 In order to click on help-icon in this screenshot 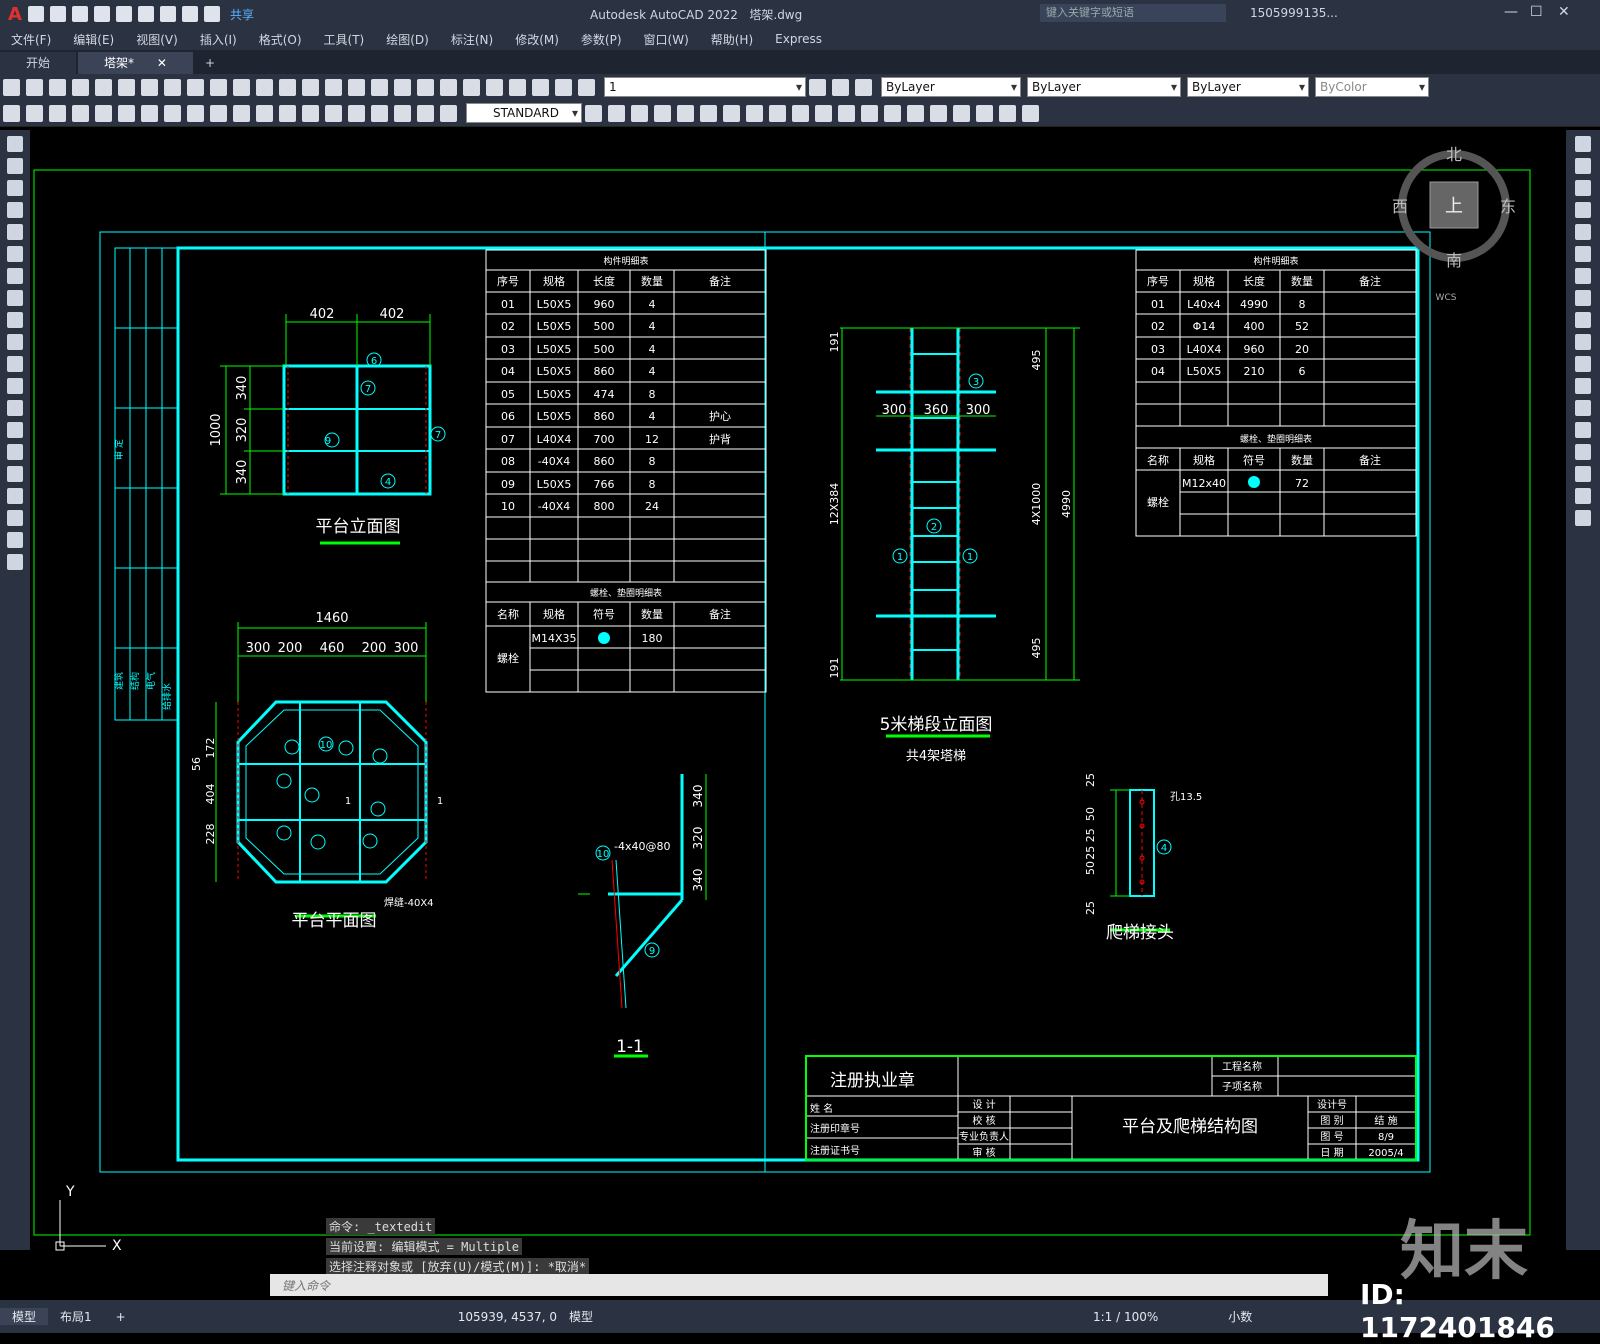, I will do `click(540, 87)`.